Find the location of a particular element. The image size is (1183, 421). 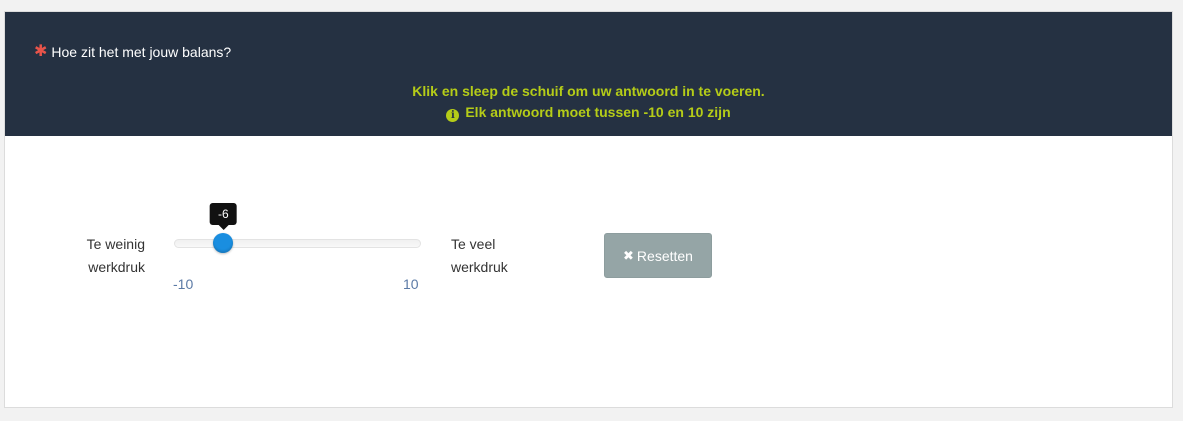

slider-label-right-line2: werkdruk is located at coordinates (479, 267).